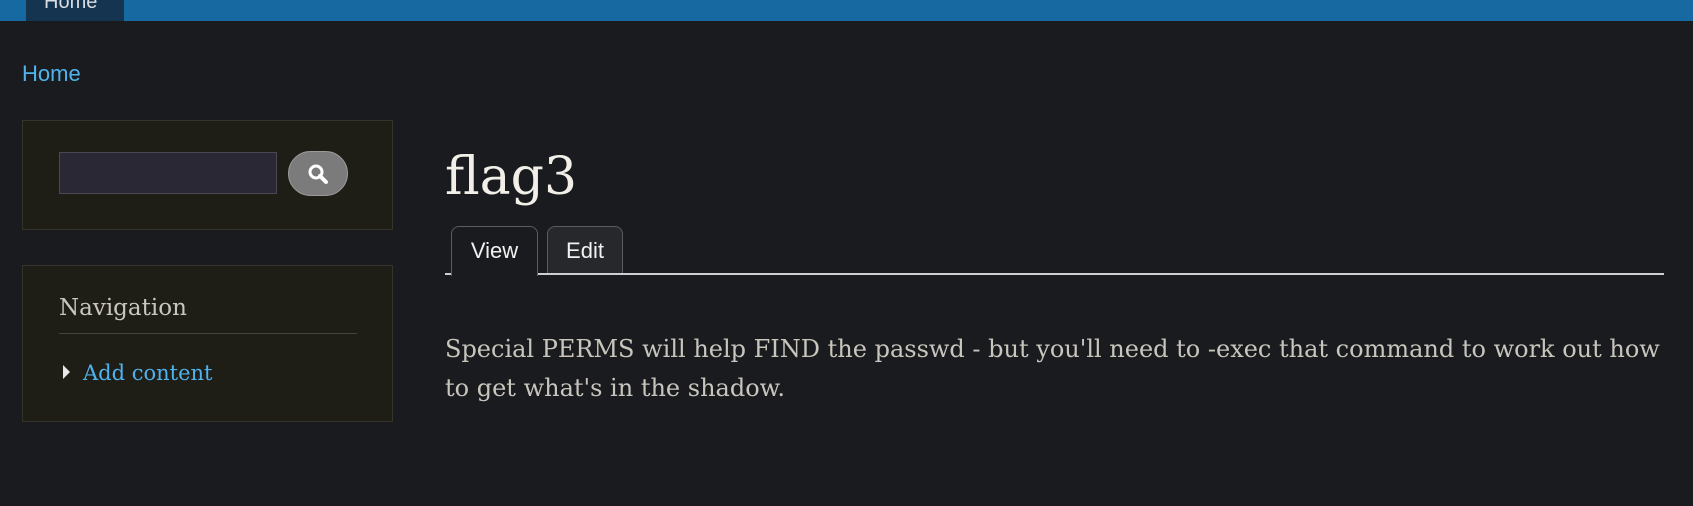 The width and height of the screenshot is (1693, 506). Describe the element at coordinates (51, 74) in the screenshot. I see `breadcrumb-home-link: Home` at that location.